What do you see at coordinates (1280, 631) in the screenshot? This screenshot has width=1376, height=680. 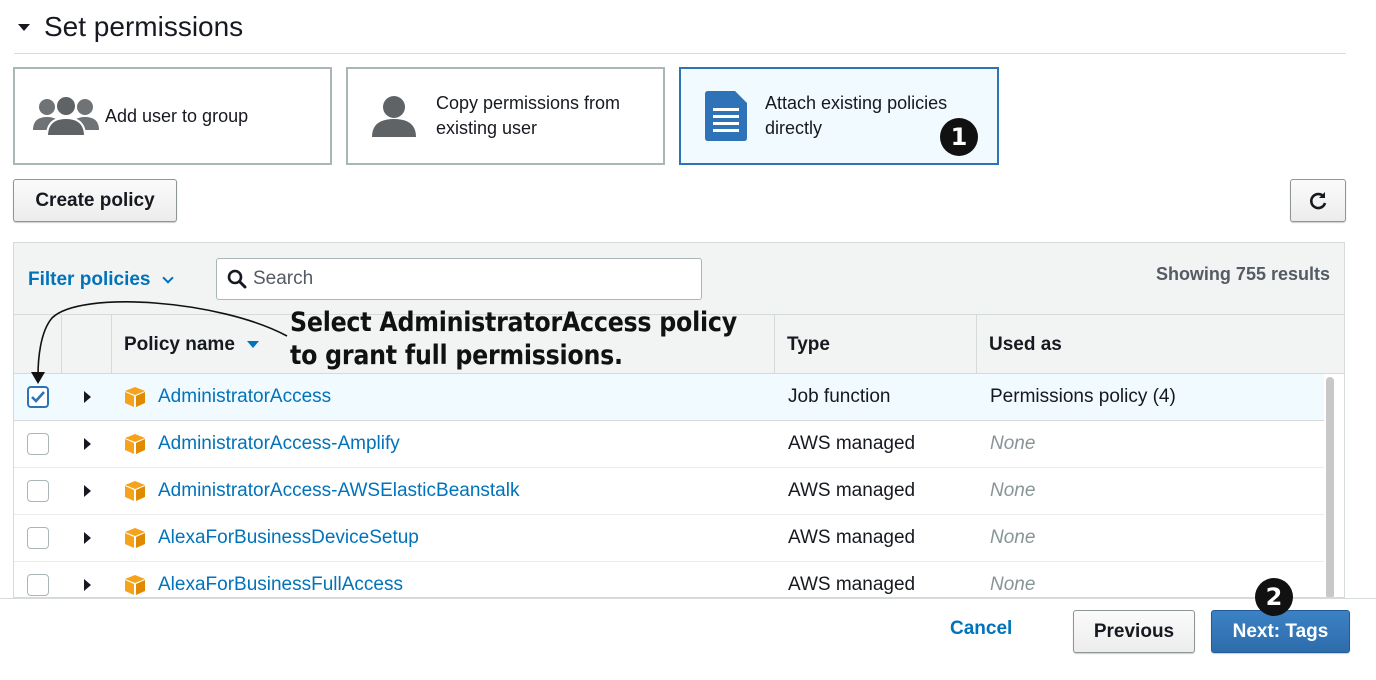 I see `next-tags-button: Next: Tags` at bounding box center [1280, 631].